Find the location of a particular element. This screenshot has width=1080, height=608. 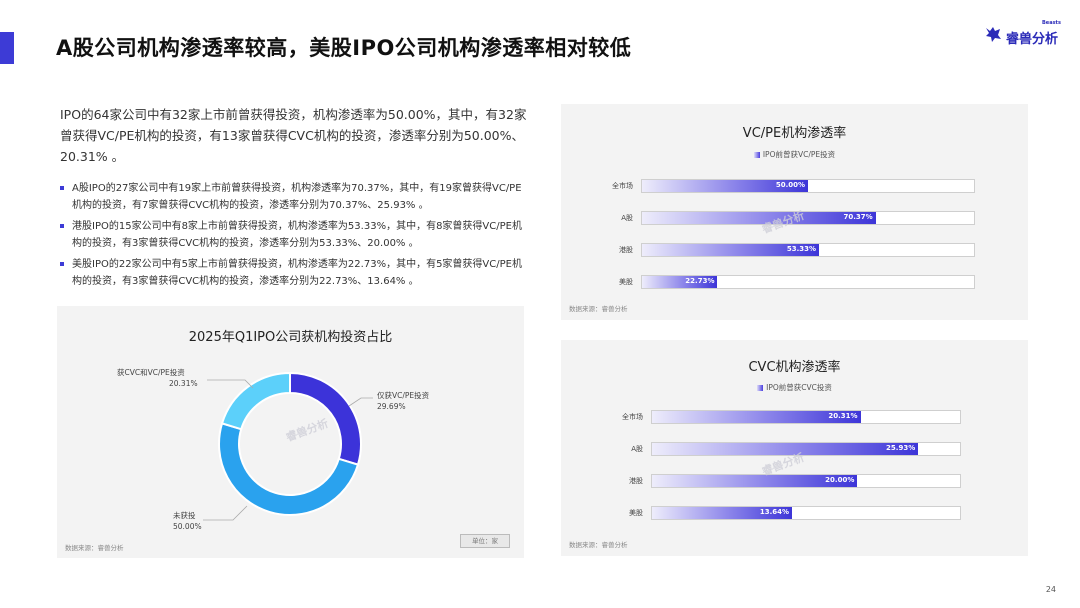

cvc-category-label: 全市场 is located at coordinates (632, 417).